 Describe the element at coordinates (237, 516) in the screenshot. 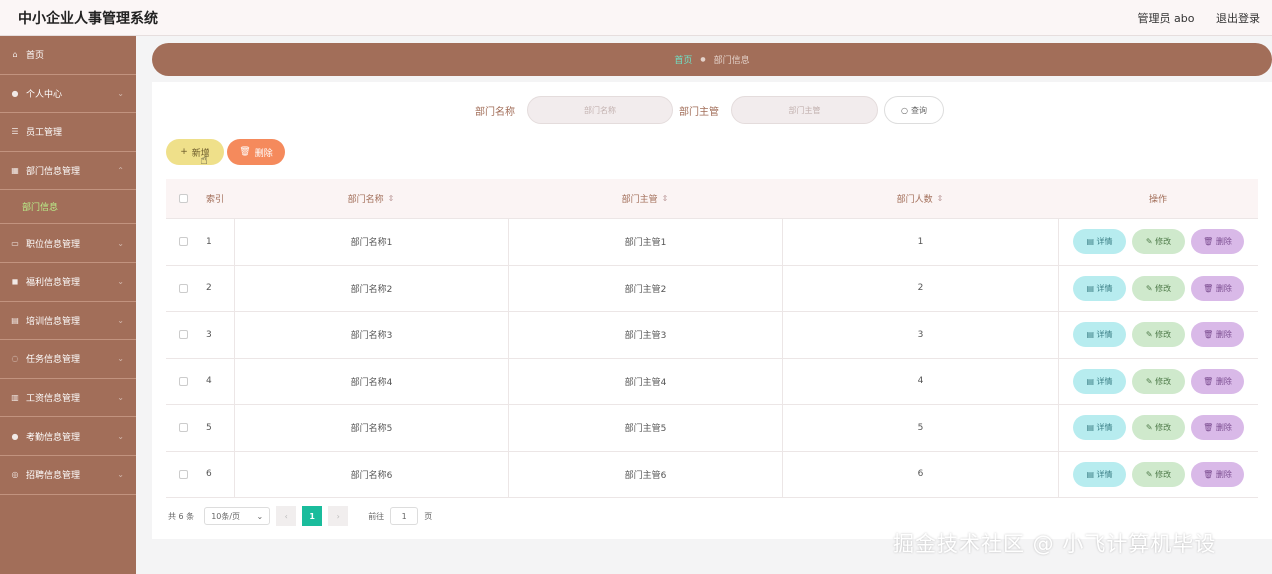

I see `page-size-select: 10条/页 ⌄` at that location.